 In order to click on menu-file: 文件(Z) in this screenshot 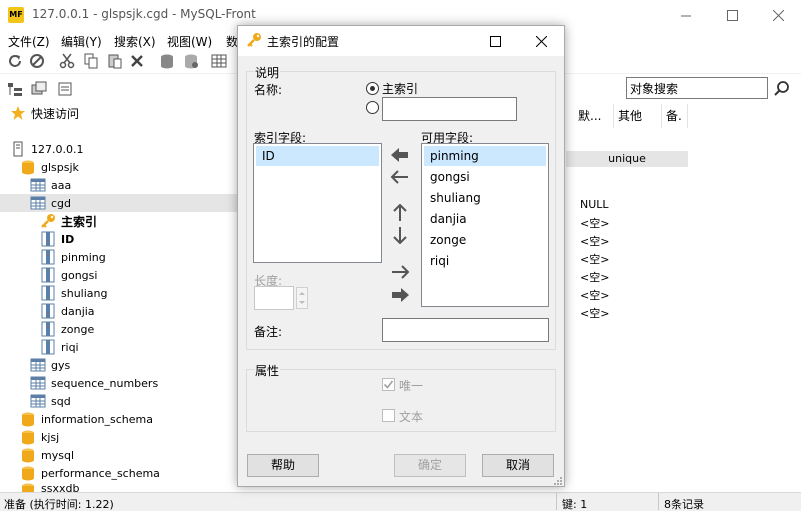, I will do `click(29, 41)`.